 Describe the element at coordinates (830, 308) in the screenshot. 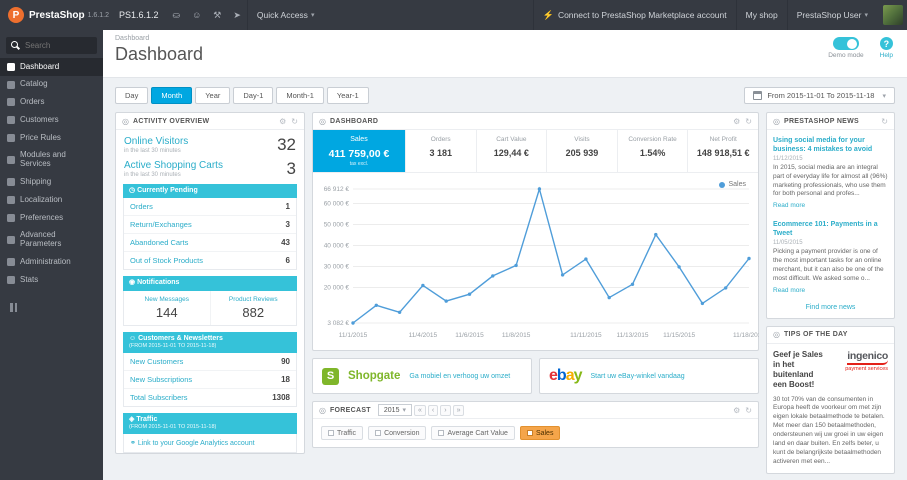

I see `find-more-news-link: Find more news` at that location.